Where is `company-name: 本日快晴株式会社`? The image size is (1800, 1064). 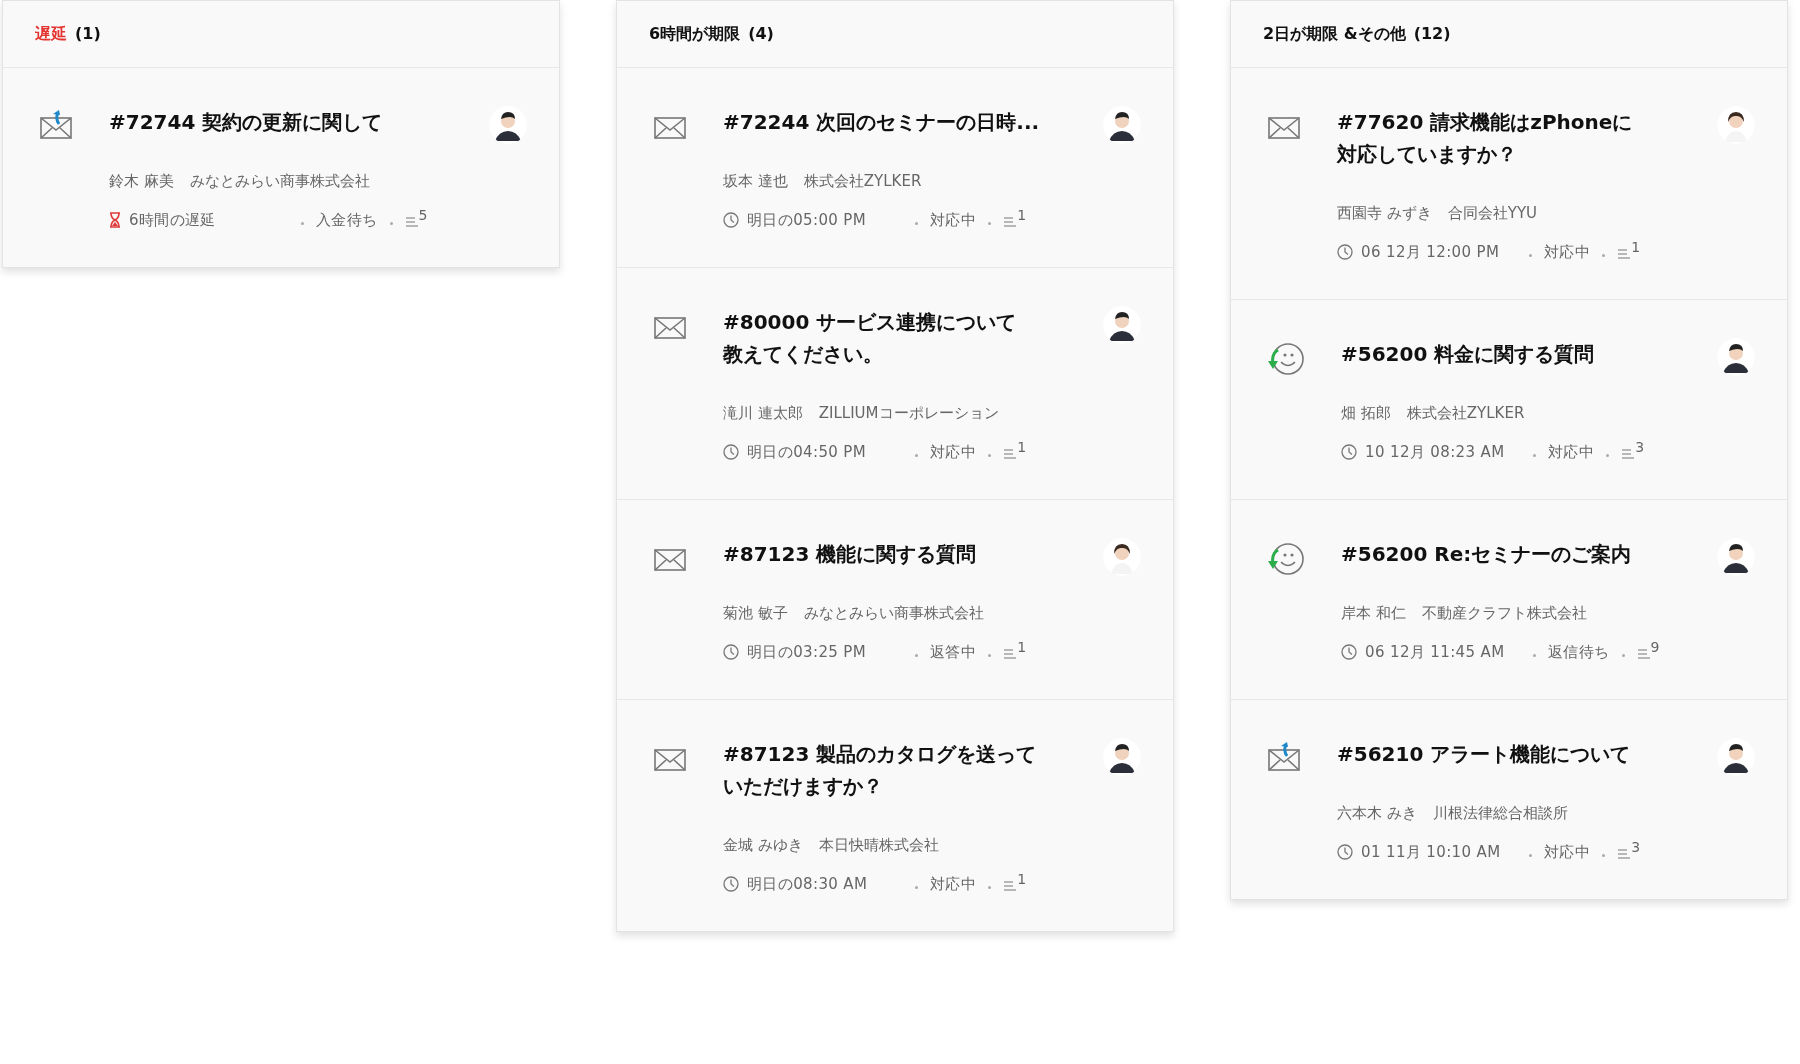 company-name: 本日快晴株式会社 is located at coordinates (878, 845).